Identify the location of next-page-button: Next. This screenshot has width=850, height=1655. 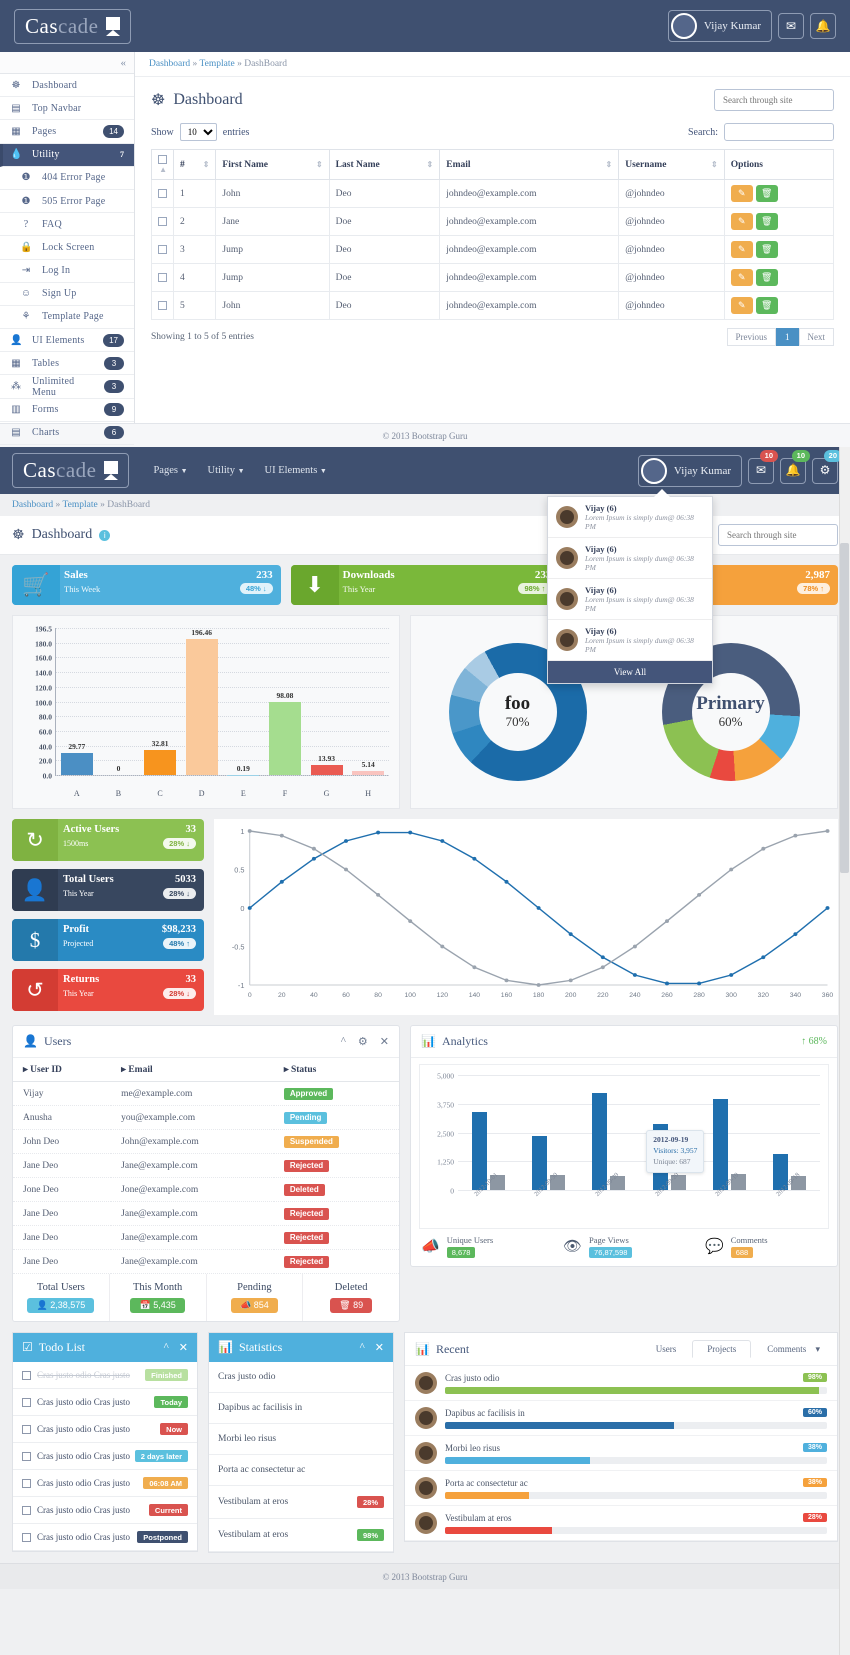
(816, 337).